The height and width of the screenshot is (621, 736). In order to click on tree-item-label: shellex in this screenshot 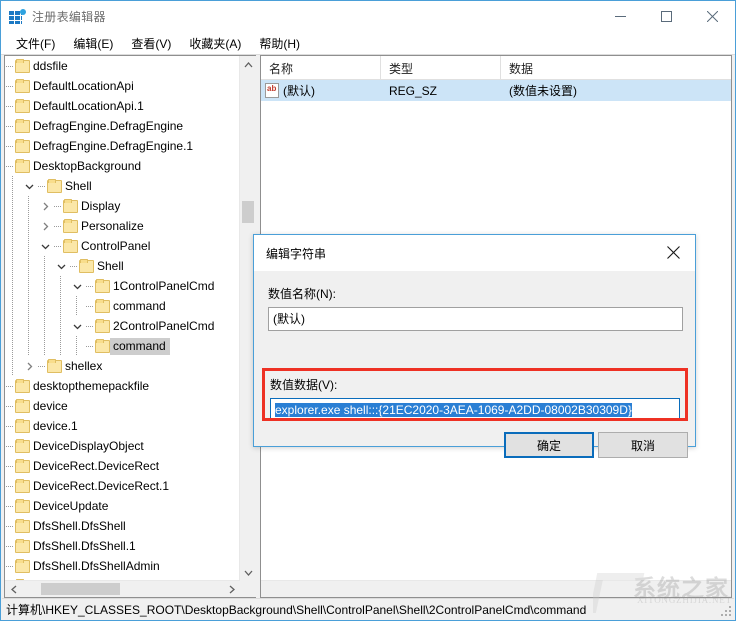, I will do `click(84, 365)`.